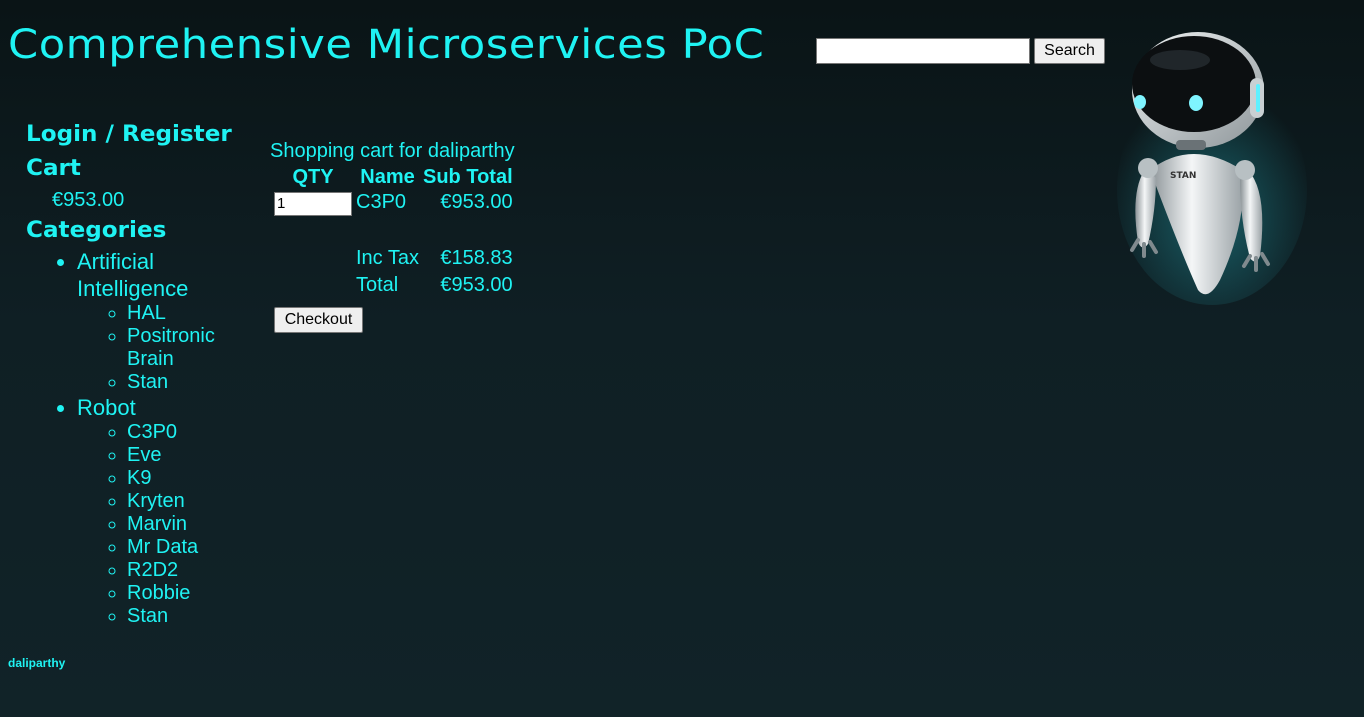  Describe the element at coordinates (377, 284) in the screenshot. I see `total-label: Total` at that location.